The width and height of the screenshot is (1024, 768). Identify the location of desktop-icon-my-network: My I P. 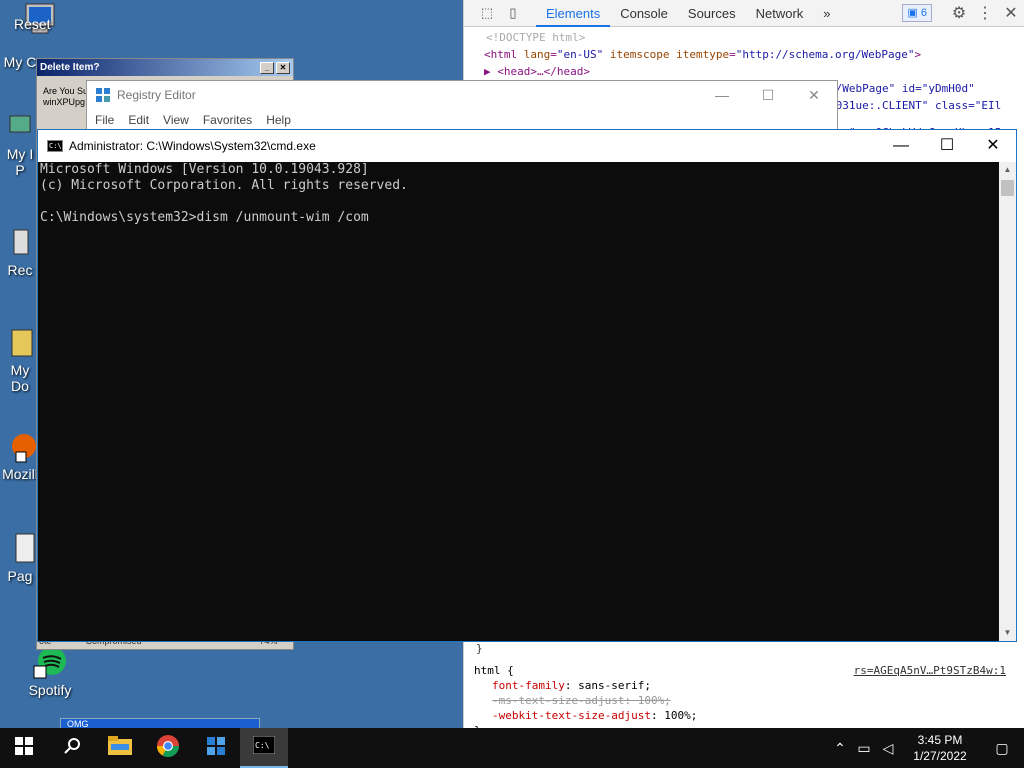
(20, 144).